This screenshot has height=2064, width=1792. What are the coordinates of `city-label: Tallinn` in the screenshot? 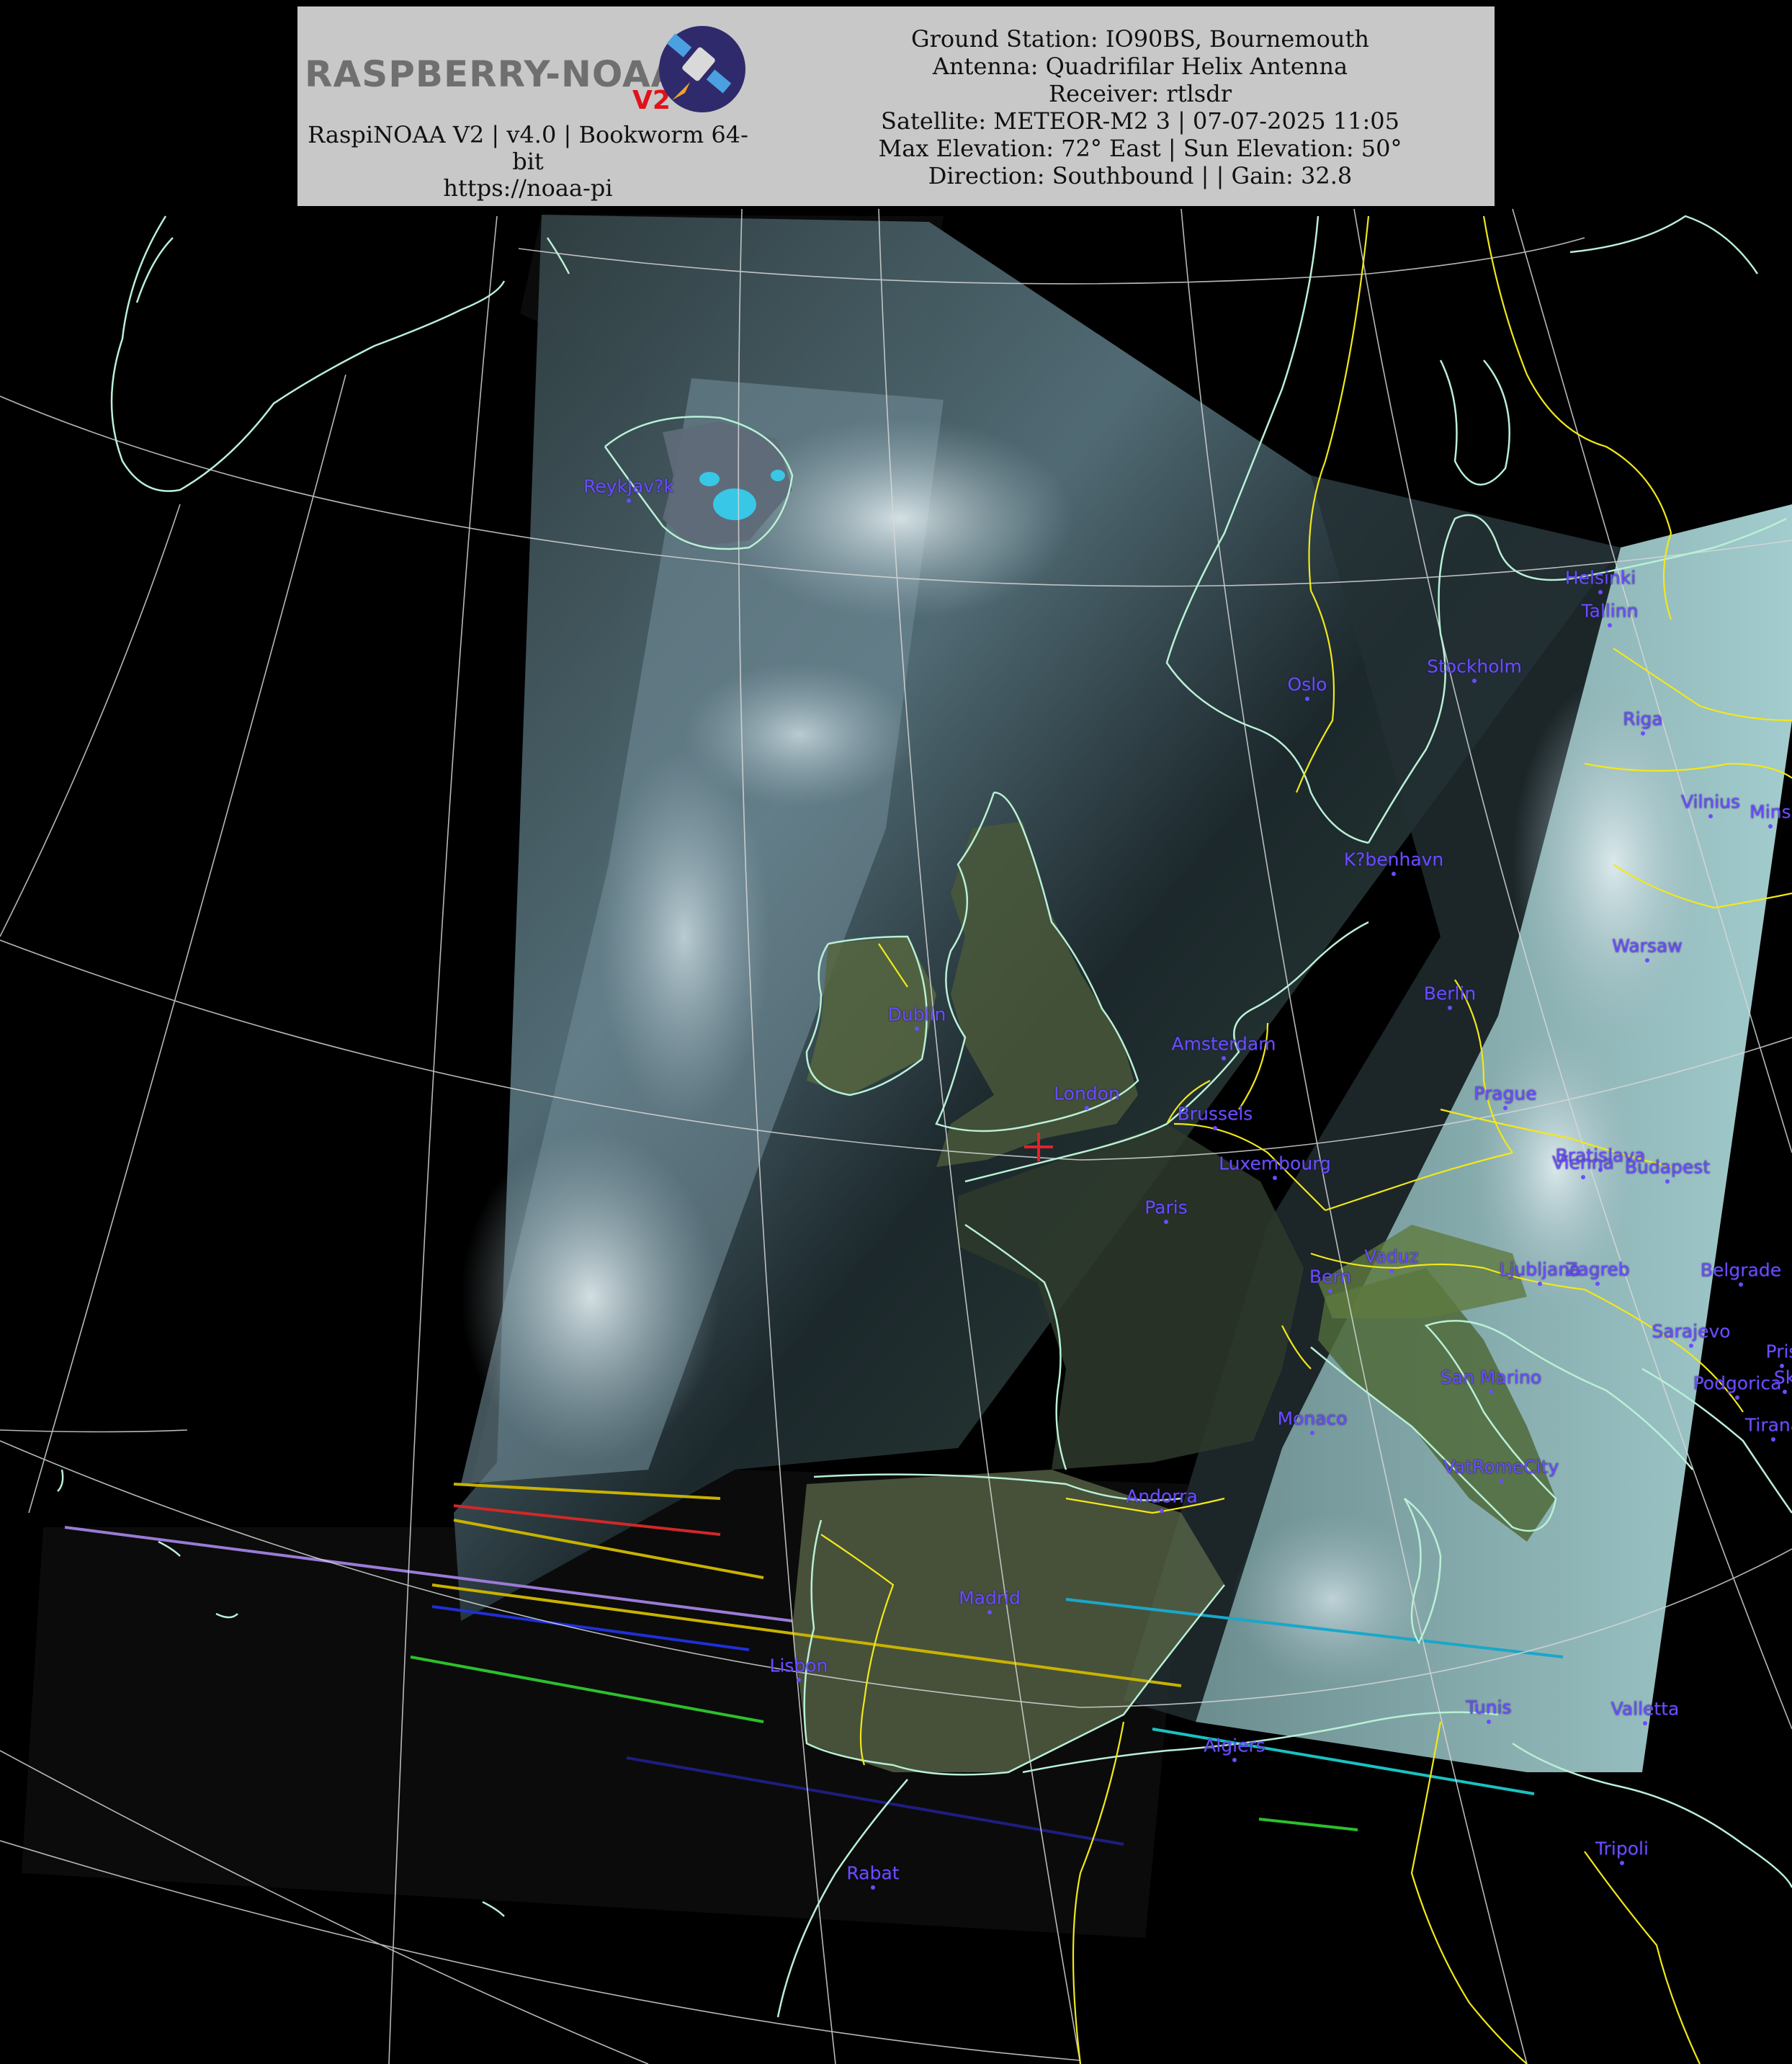 It's located at (1610, 611).